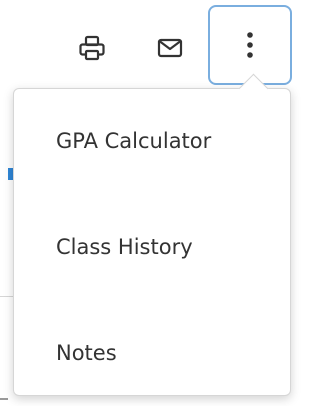 This screenshot has height=406, width=320. I want to click on print-button, so click(92, 48).